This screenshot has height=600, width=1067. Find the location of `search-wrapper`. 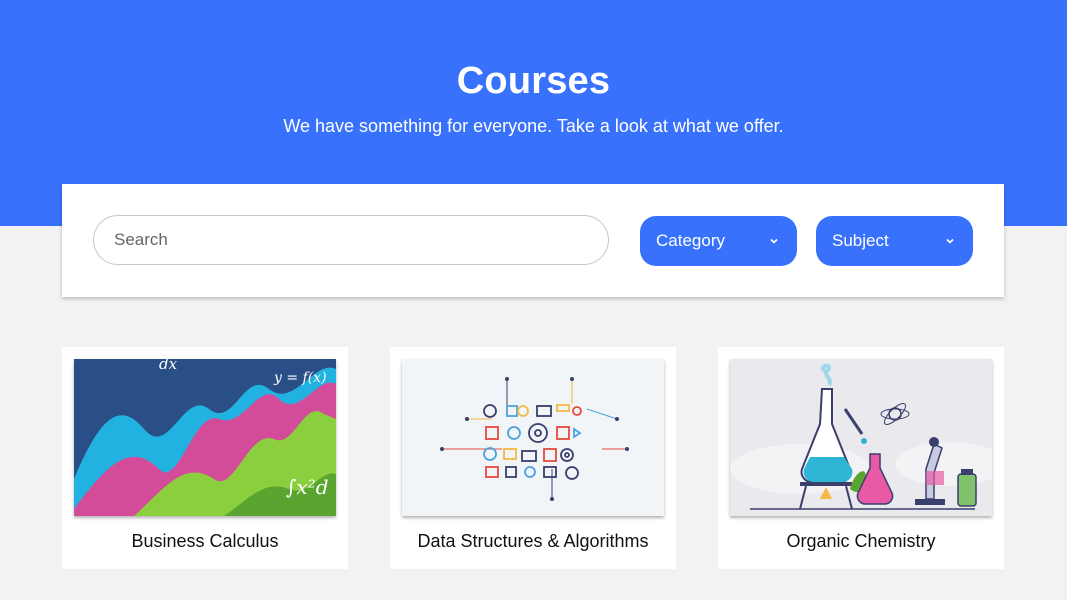

search-wrapper is located at coordinates (351, 240).